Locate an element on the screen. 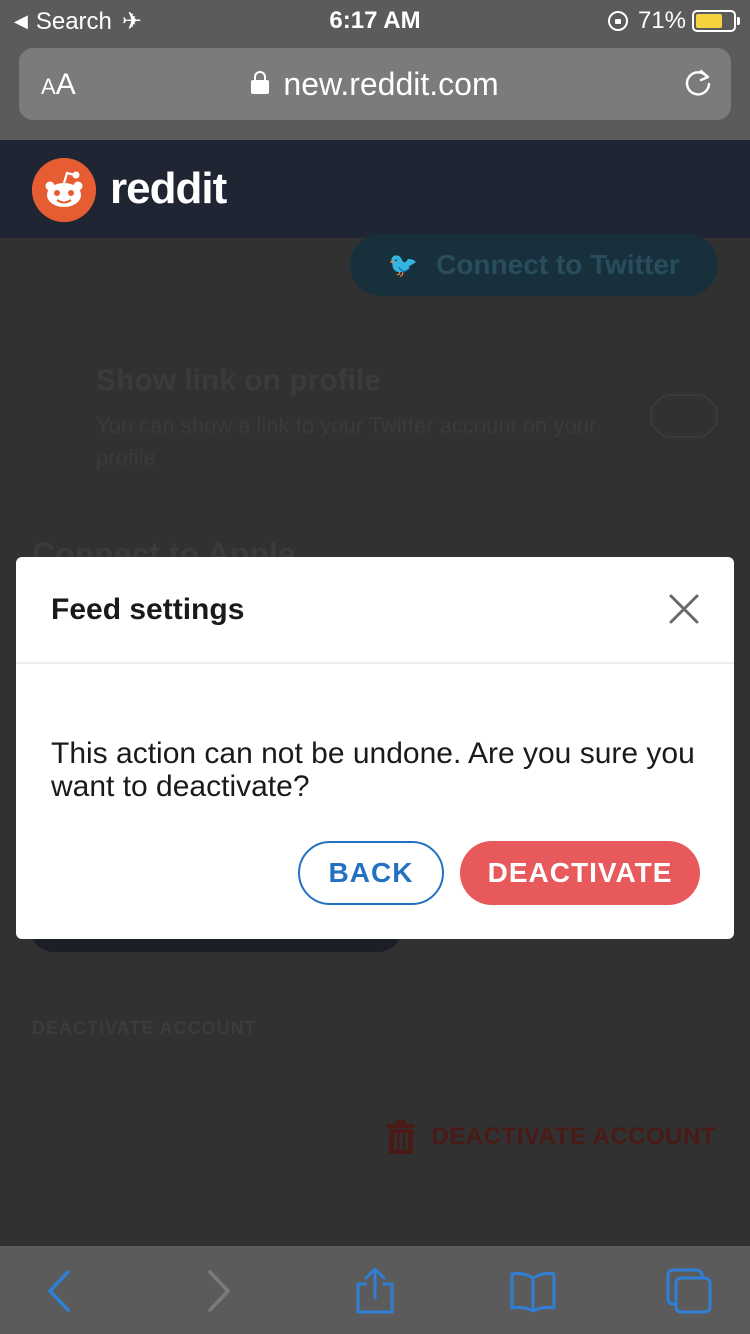 The image size is (750, 1334). trash-icon is located at coordinates (401, 1137).